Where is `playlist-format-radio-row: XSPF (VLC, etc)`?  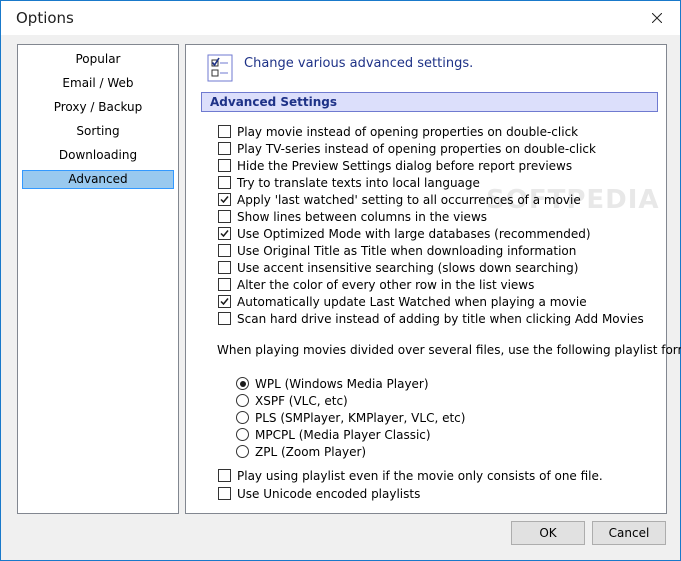
playlist-format-radio-row: XSPF (VLC, etc) is located at coordinates (292, 400).